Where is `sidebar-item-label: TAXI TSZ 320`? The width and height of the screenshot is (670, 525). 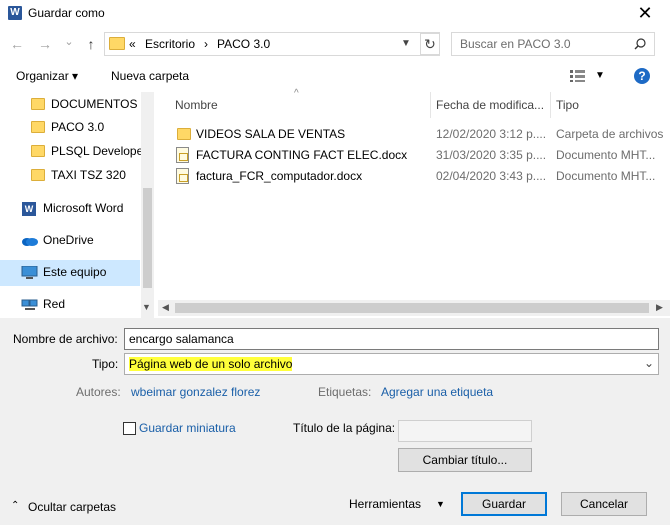
sidebar-item-label: TAXI TSZ 320 is located at coordinates (88, 175).